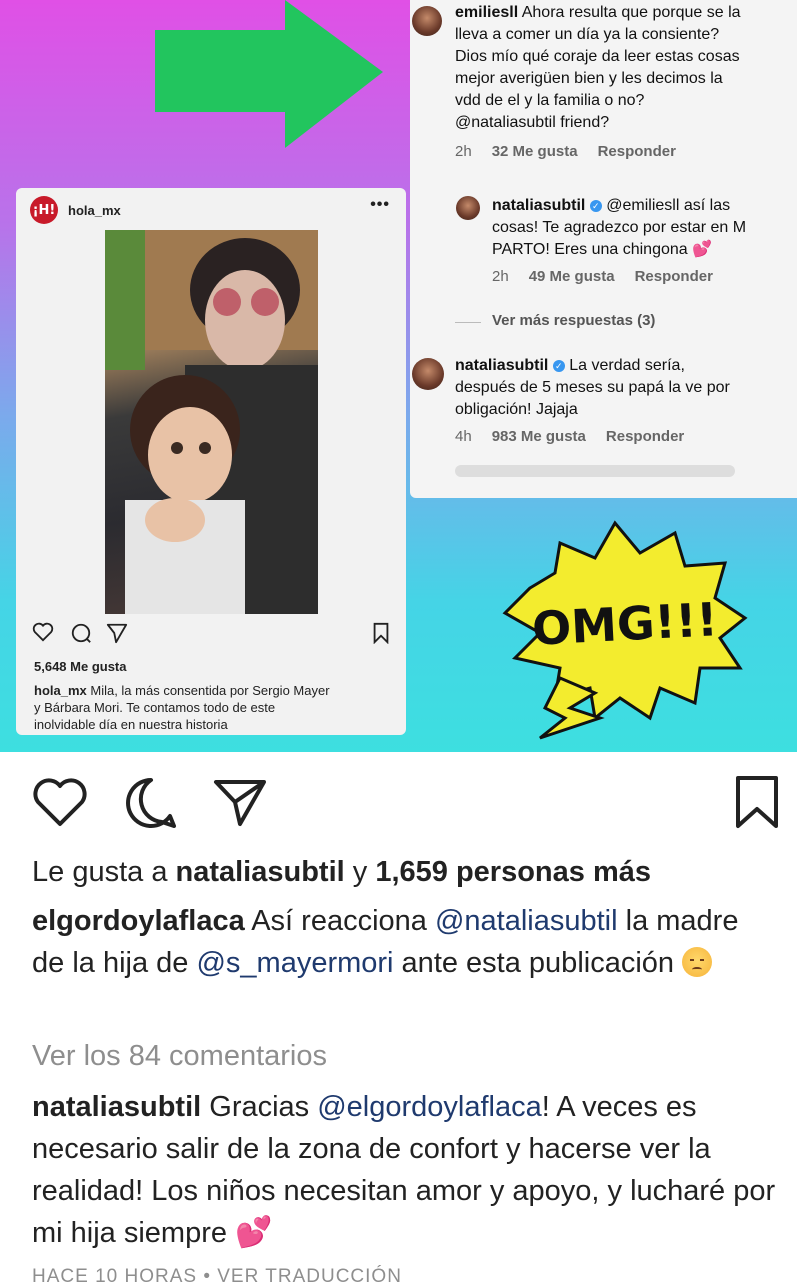  I want to click on comment-1-time: 2h, so click(463, 151).